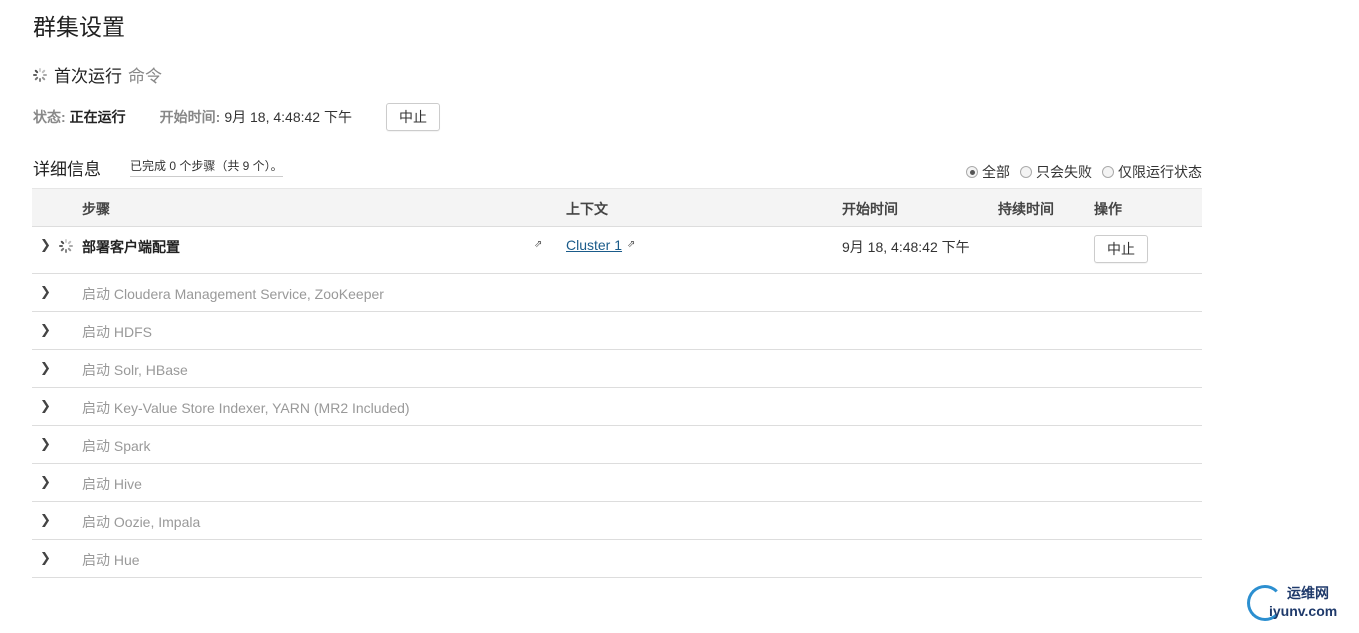 Image resolution: width=1359 pixels, height=633 pixels. What do you see at coordinates (1303, 611) in the screenshot?
I see `watermark-line2: iyunv.com` at bounding box center [1303, 611].